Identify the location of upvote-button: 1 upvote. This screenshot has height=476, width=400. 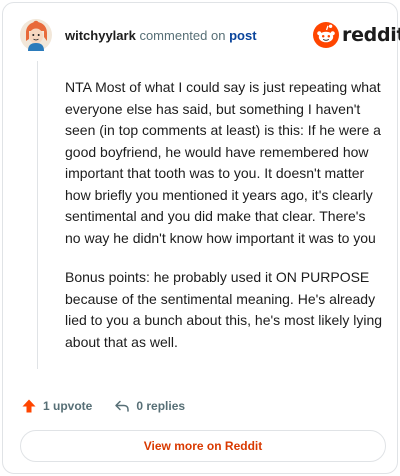
(56, 406).